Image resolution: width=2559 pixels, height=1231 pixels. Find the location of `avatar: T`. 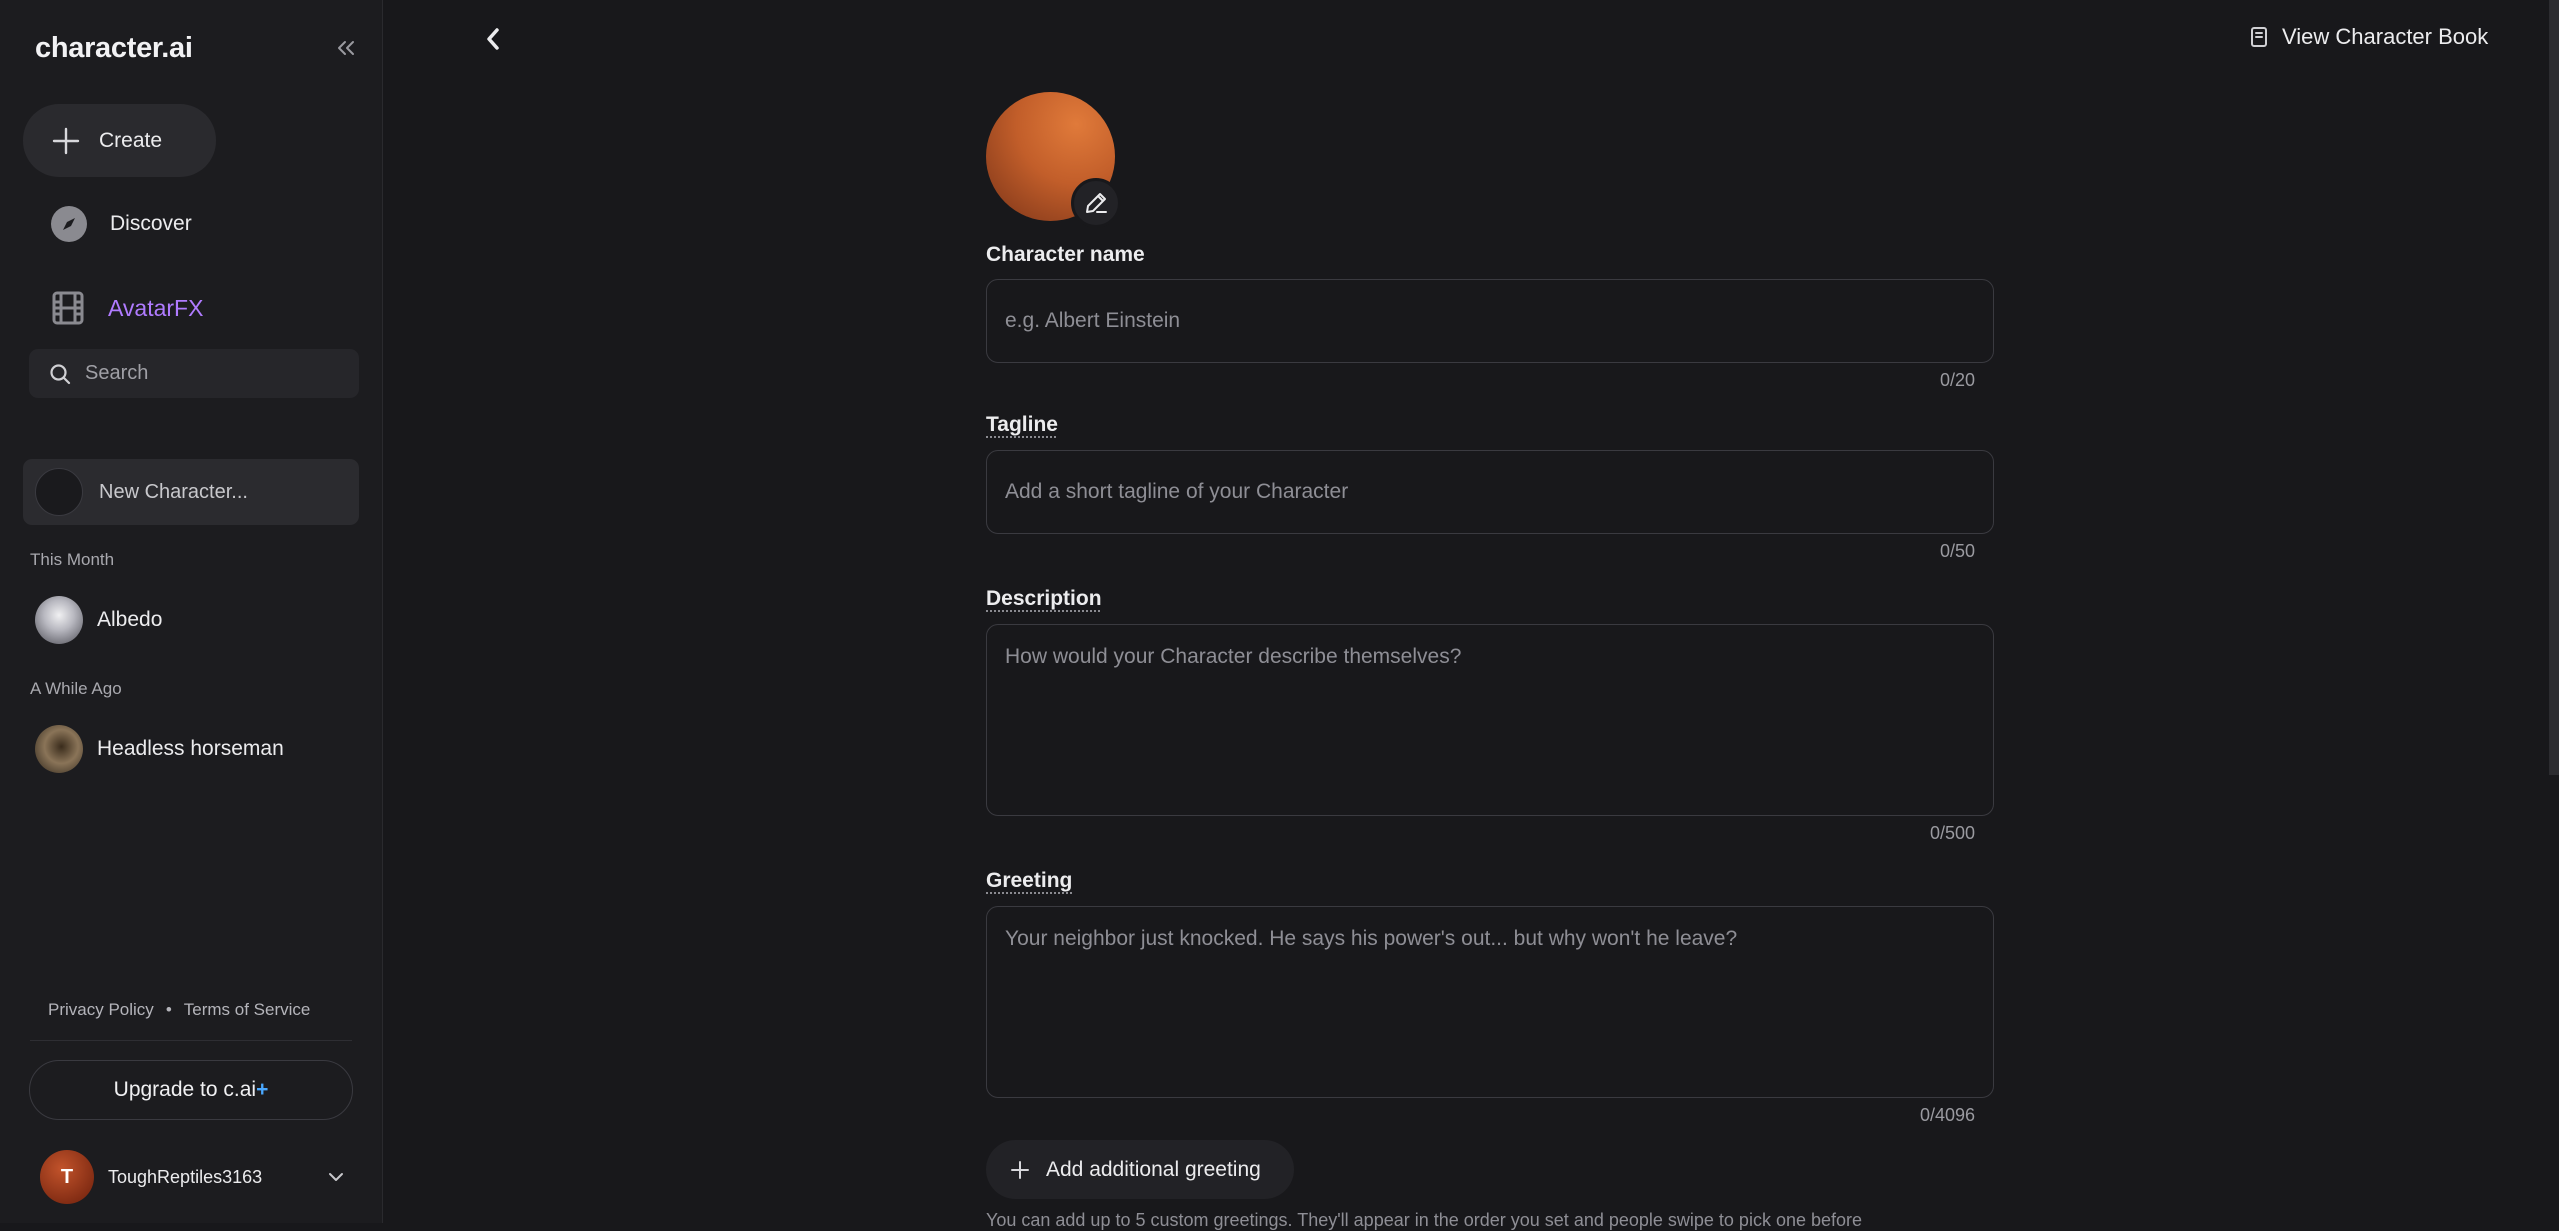

avatar: T is located at coordinates (67, 1177).